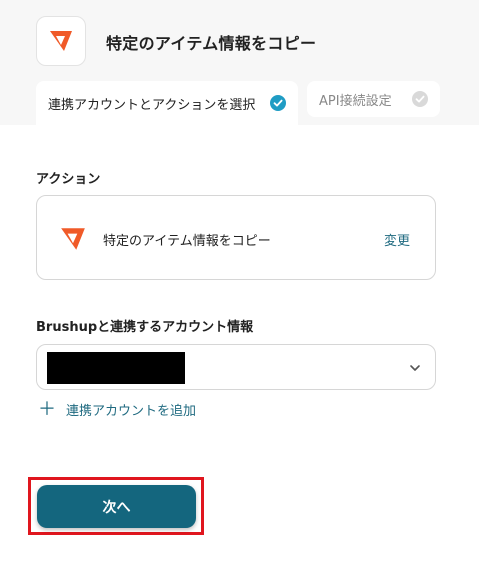 The width and height of the screenshot is (479, 564). I want to click on plus-icon: ＋, so click(47, 409).